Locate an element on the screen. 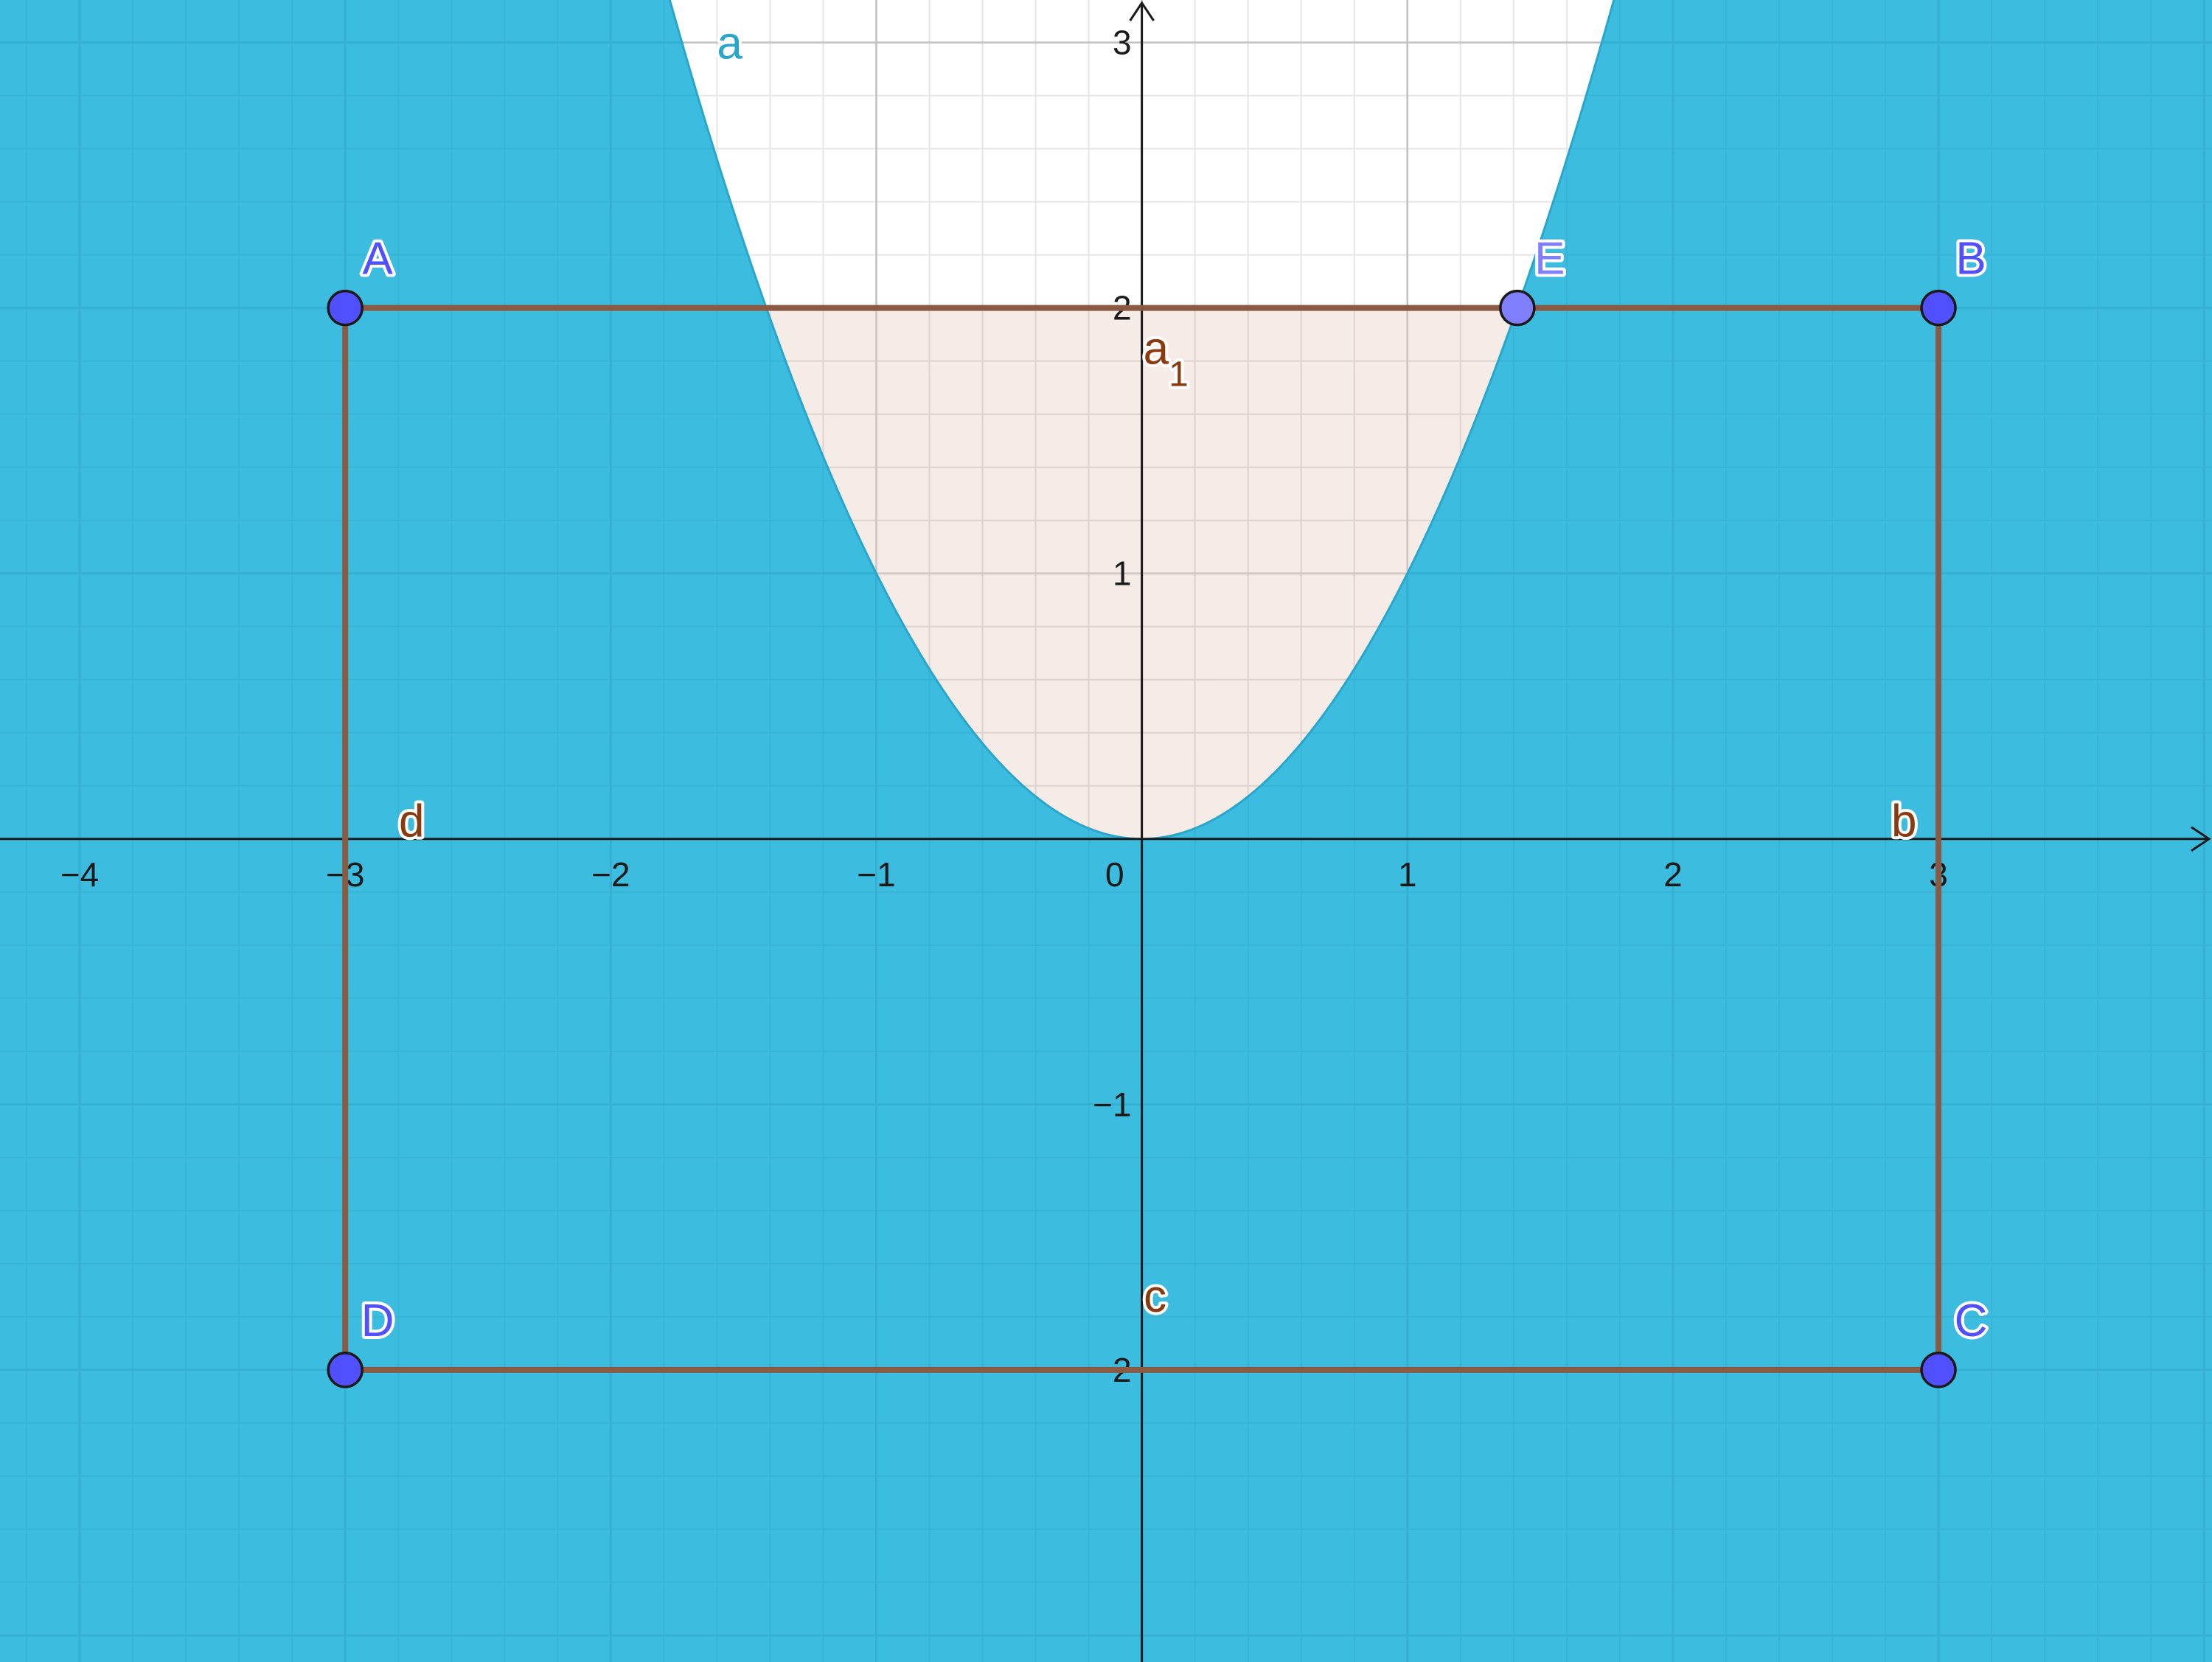 The width and height of the screenshot is (2212, 1662). point-label: A is located at coordinates (378, 259).